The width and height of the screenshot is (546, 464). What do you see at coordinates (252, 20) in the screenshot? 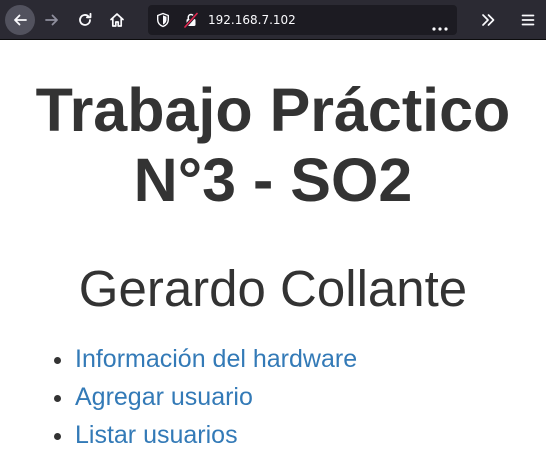
I see `url-text: 192.168.7.102` at bounding box center [252, 20].